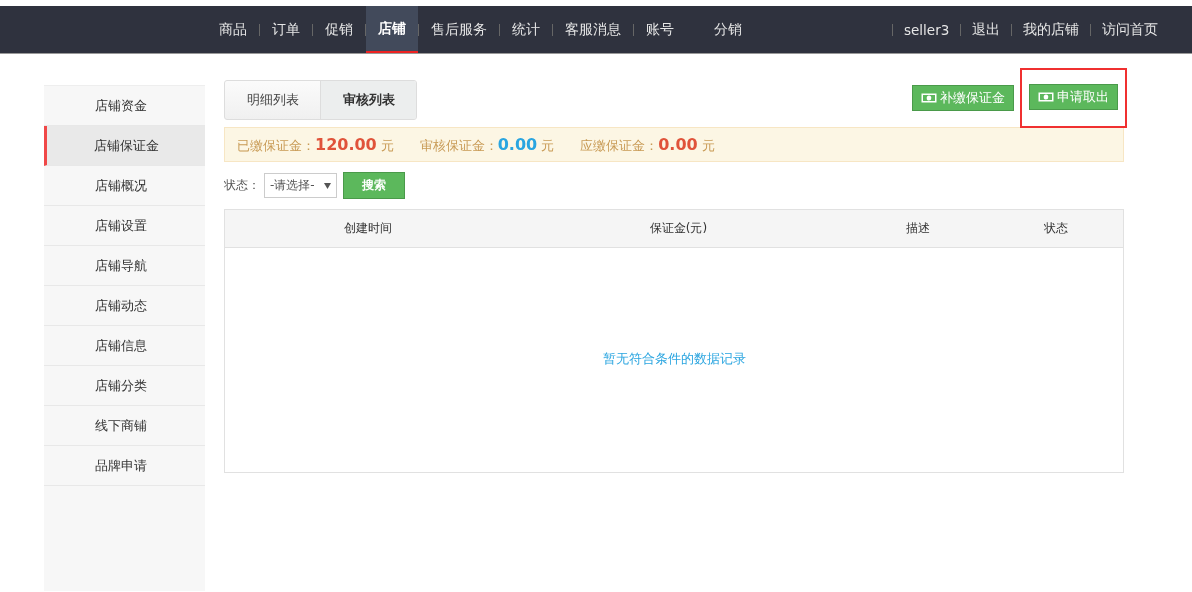 This screenshot has width=1192, height=592. What do you see at coordinates (678, 228) in the screenshot?
I see `column-header: 保证金(元)` at bounding box center [678, 228].